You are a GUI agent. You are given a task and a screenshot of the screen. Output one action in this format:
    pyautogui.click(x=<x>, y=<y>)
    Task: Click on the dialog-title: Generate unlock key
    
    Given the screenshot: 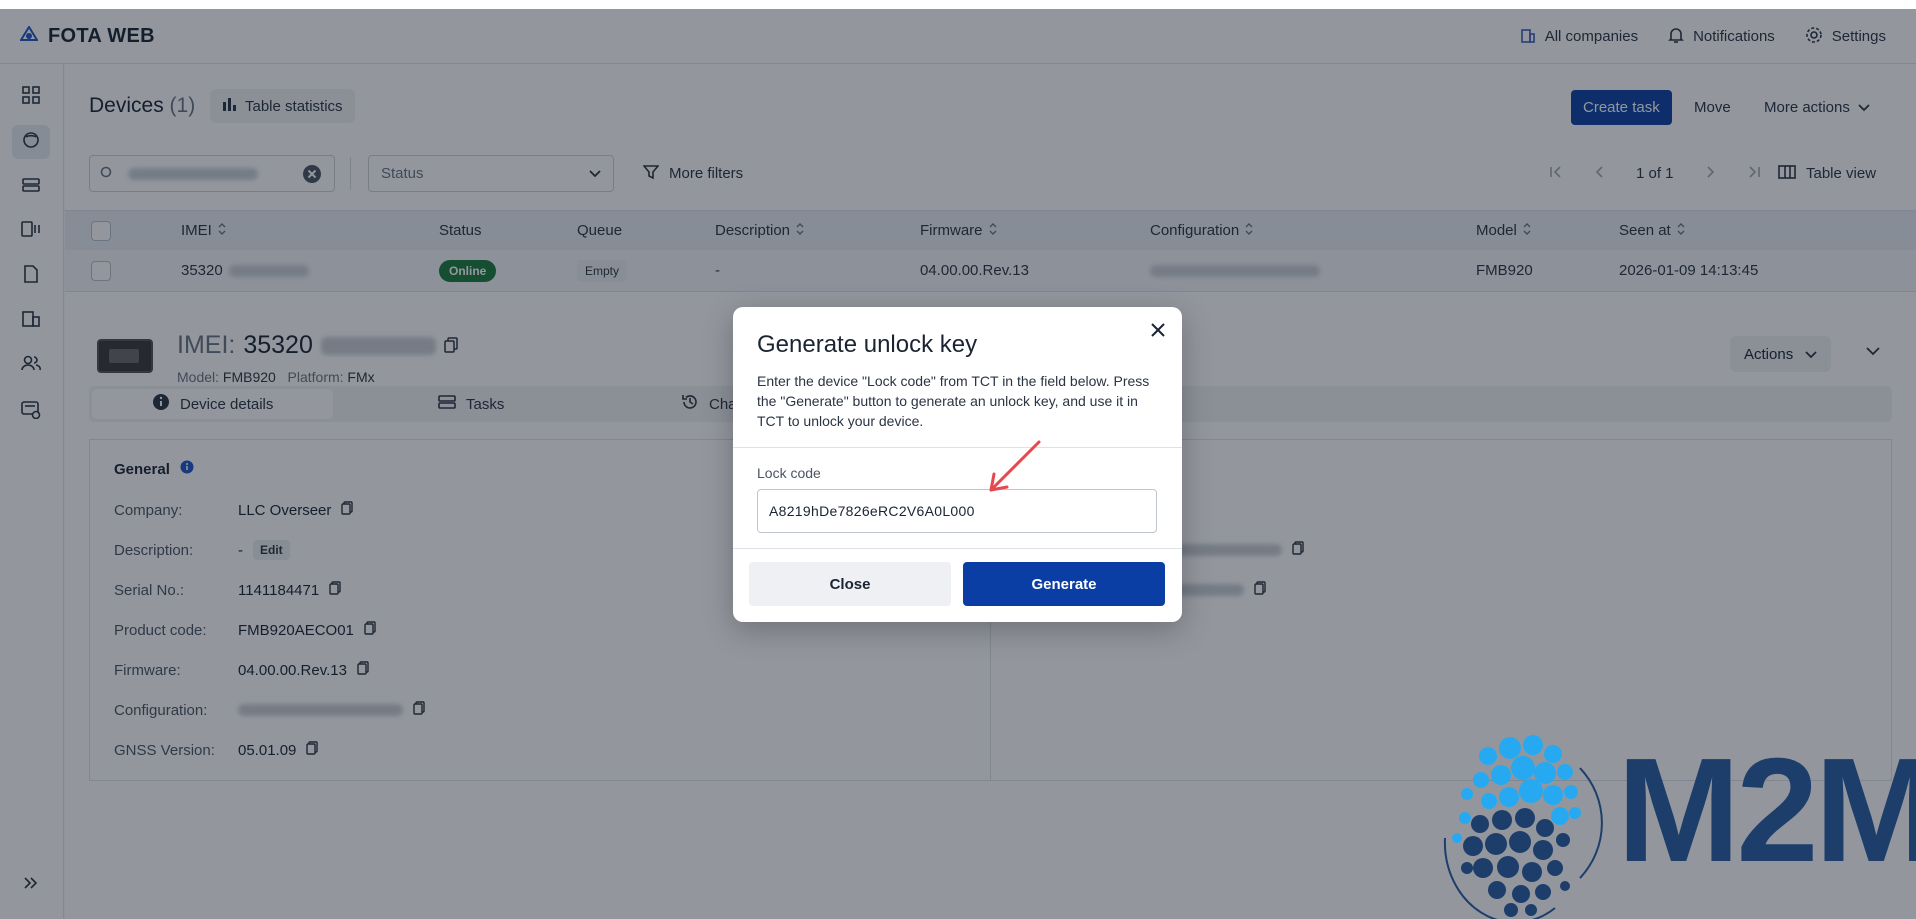 What is the action you would take?
    pyautogui.click(x=867, y=344)
    